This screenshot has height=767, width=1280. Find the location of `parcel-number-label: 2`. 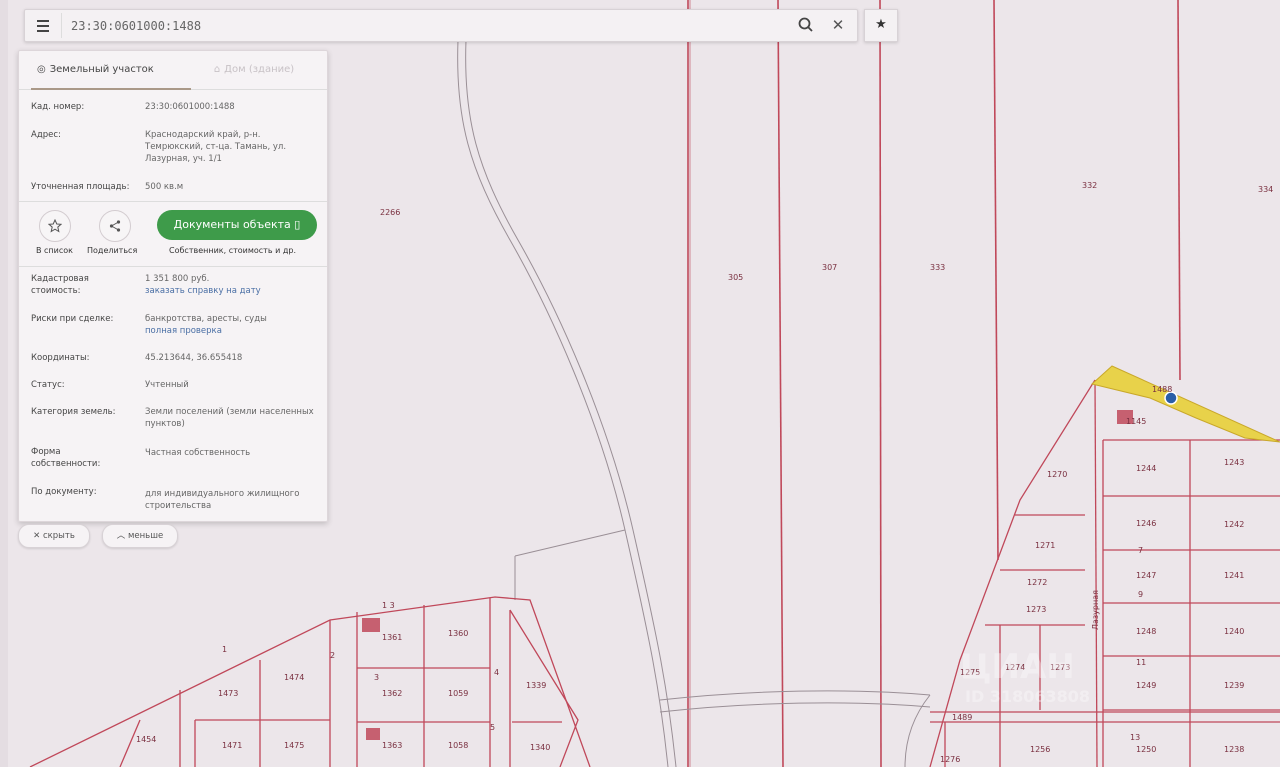

parcel-number-label: 2 is located at coordinates (332, 655).